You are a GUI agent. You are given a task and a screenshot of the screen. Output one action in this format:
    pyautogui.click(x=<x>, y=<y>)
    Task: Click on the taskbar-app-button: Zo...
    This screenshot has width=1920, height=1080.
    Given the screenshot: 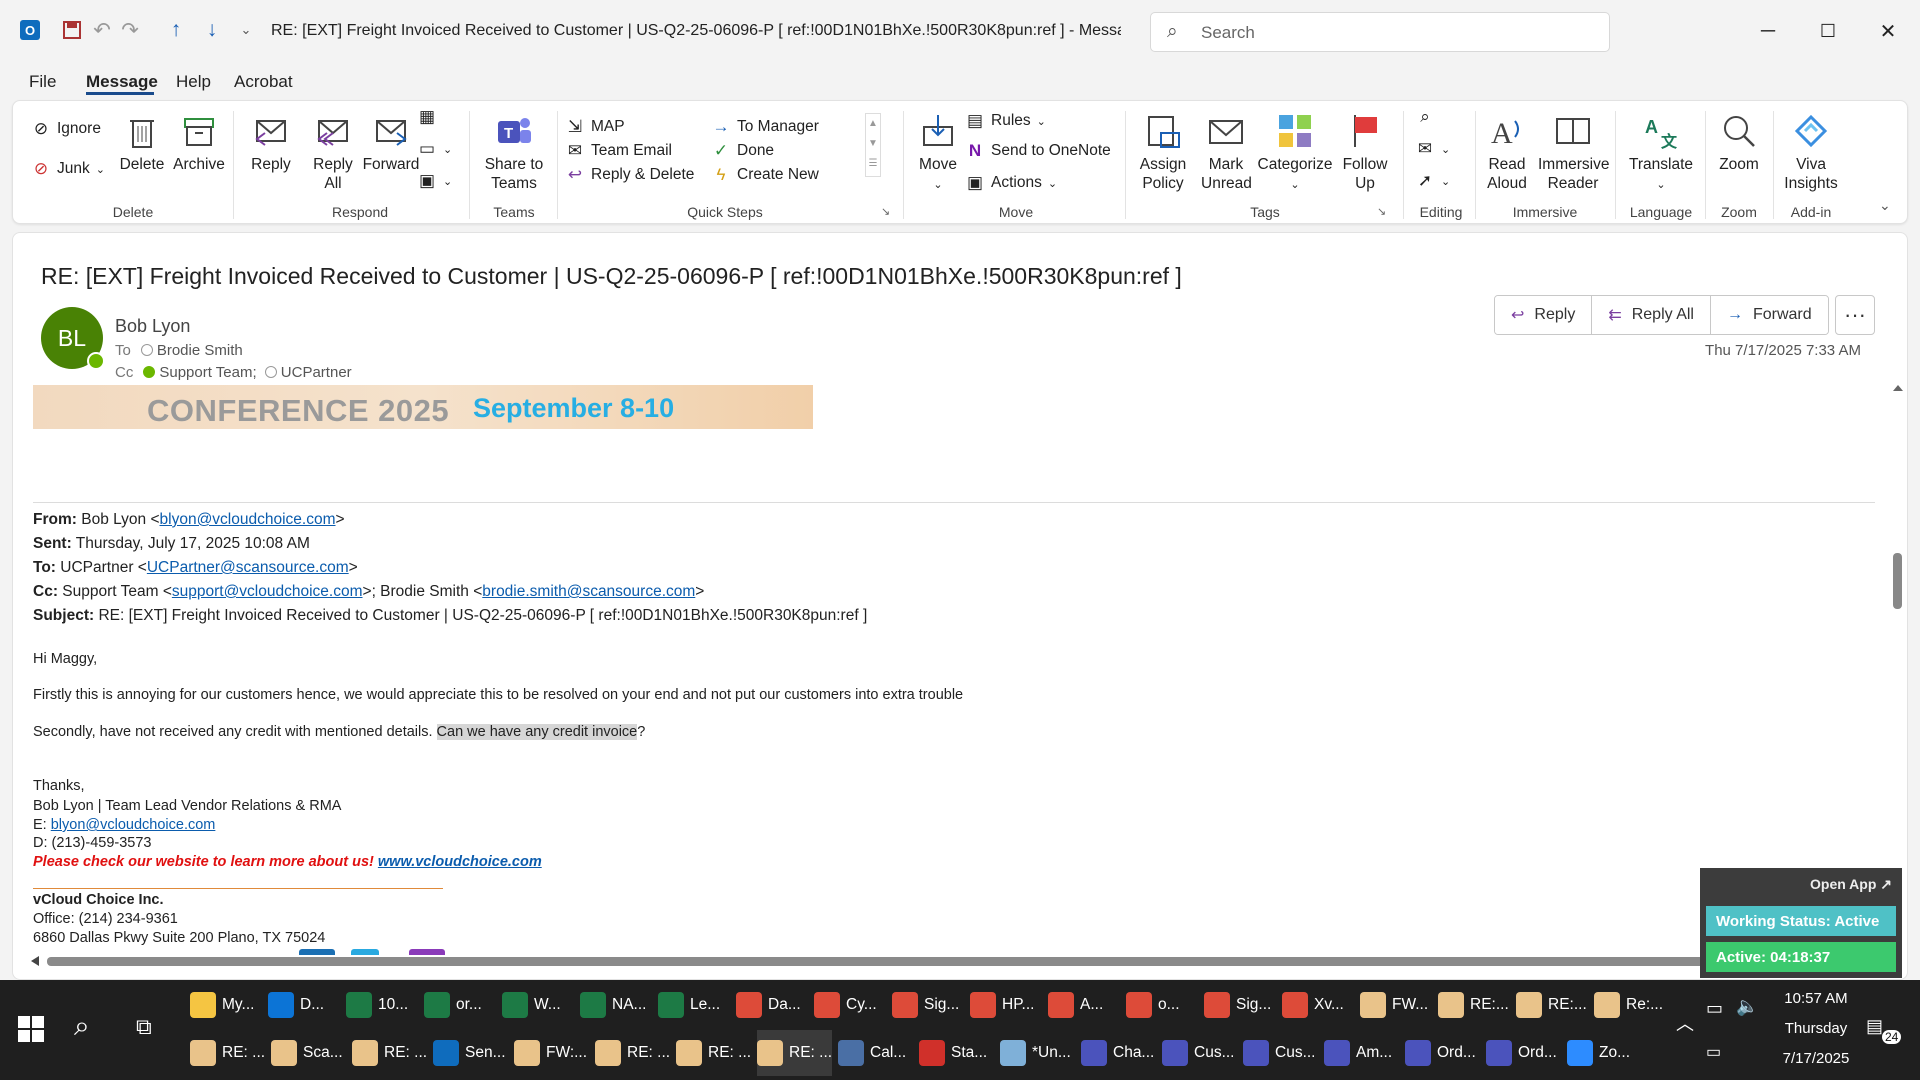 What is the action you would take?
    pyautogui.click(x=1598, y=1053)
    